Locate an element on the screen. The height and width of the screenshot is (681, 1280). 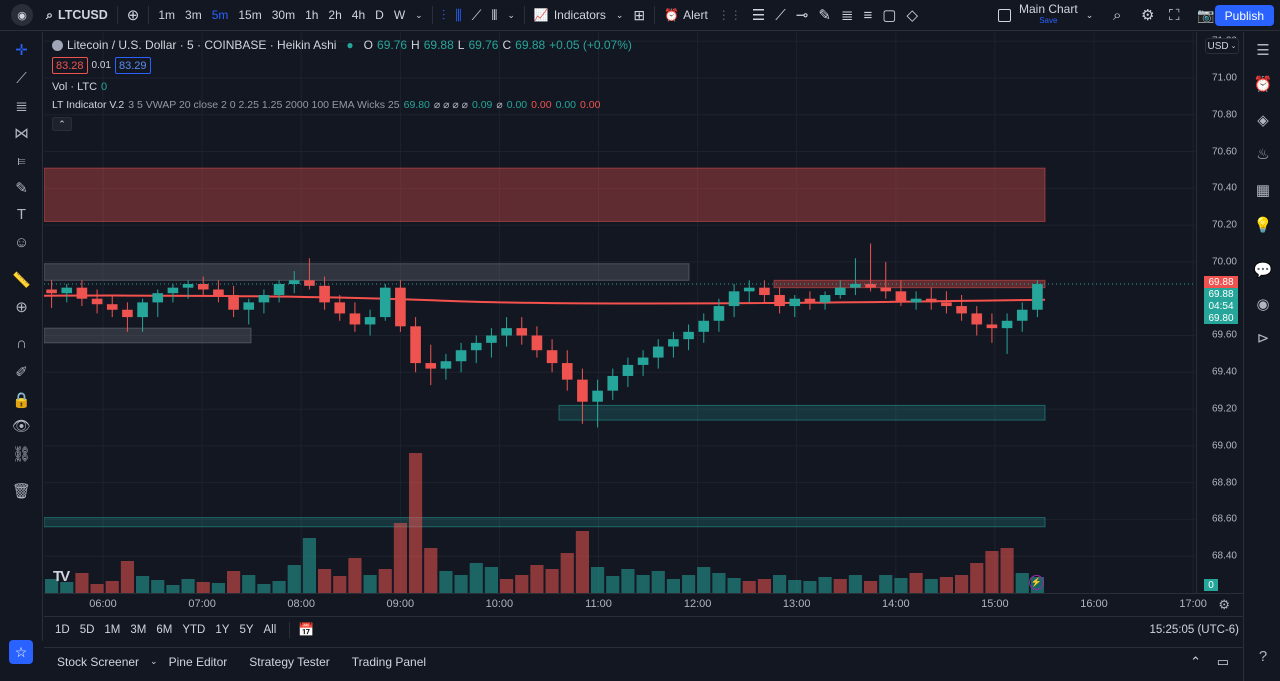
layout-grid-icon: ⊞ is located at coordinates (639, 15).